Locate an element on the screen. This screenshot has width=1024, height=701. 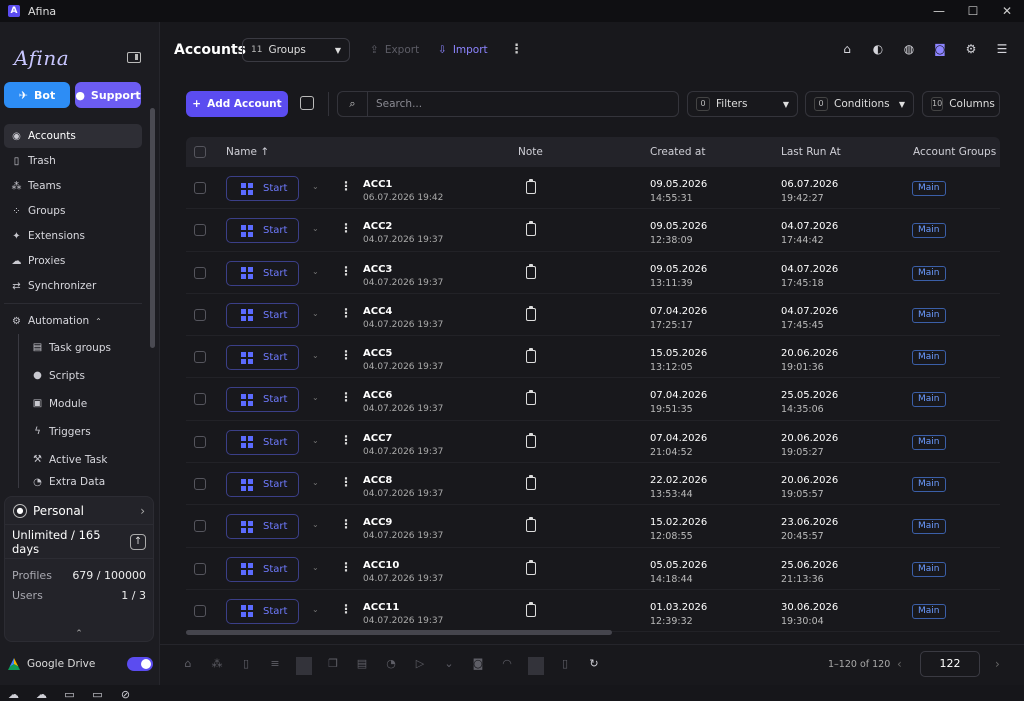
chevron-up-icon: ⌃ is located at coordinates (79, 634).